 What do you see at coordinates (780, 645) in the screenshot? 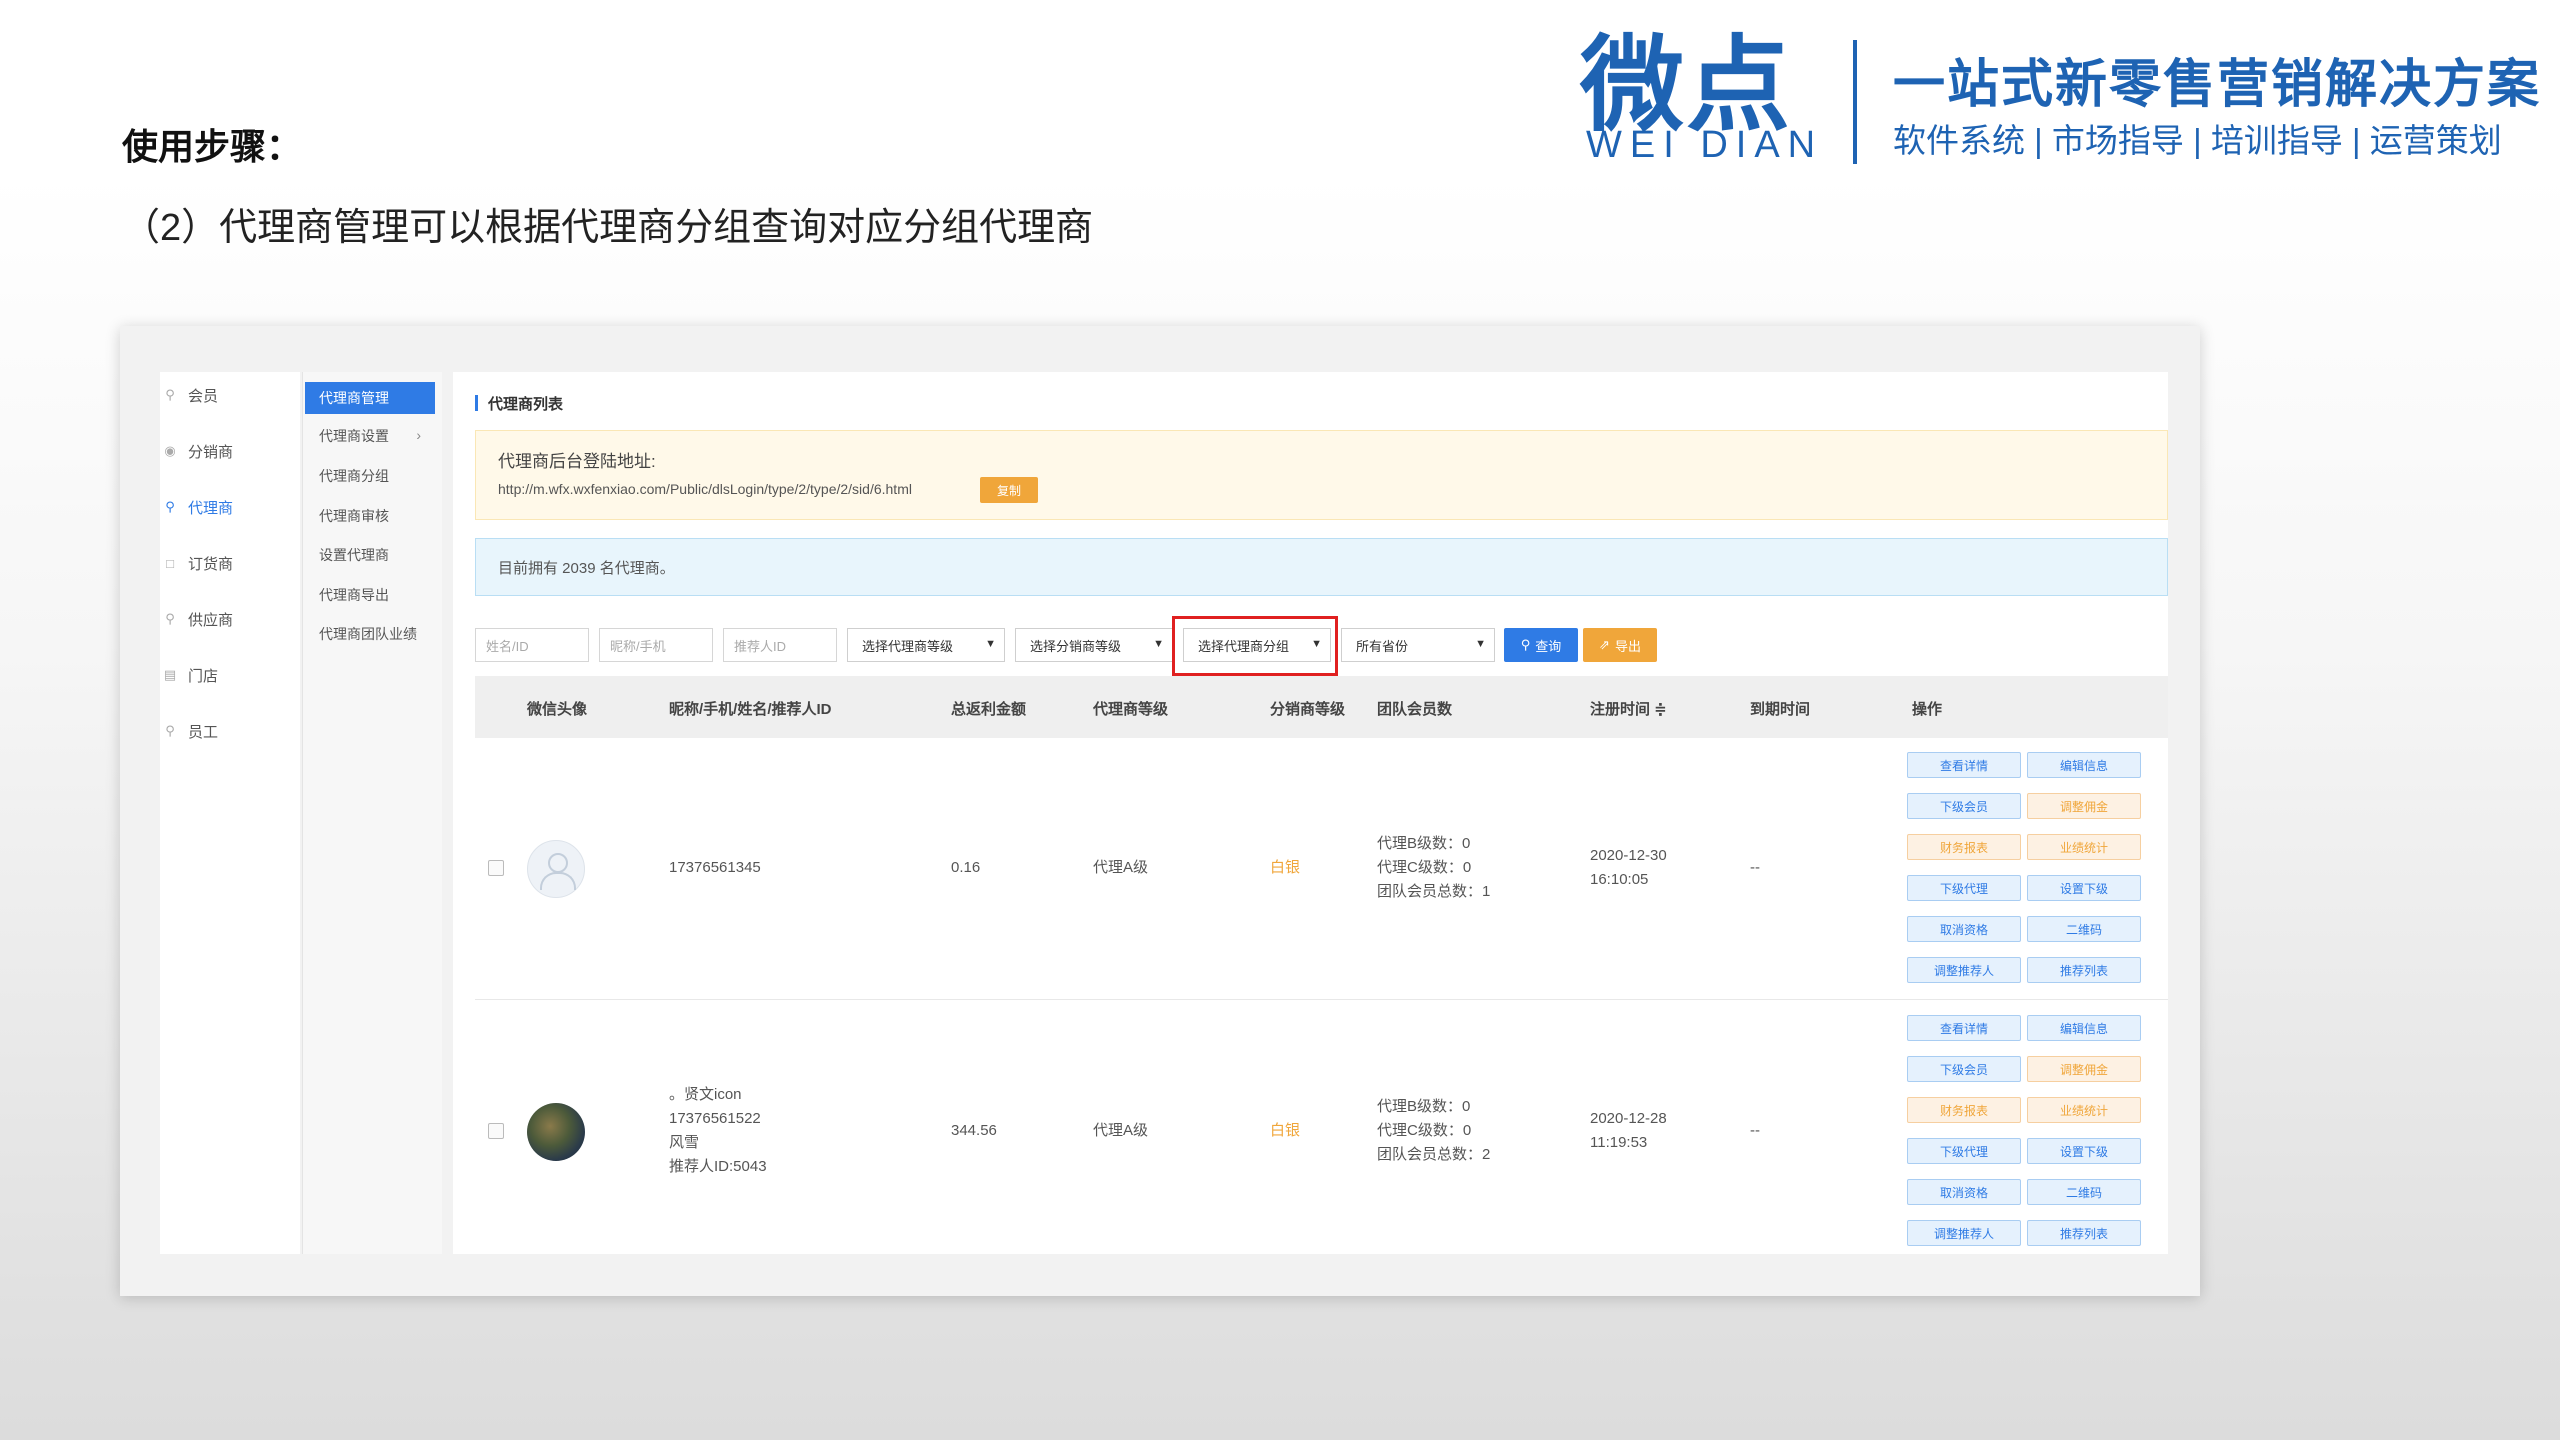
I see `referrer-id-input: 推荐人ID` at bounding box center [780, 645].